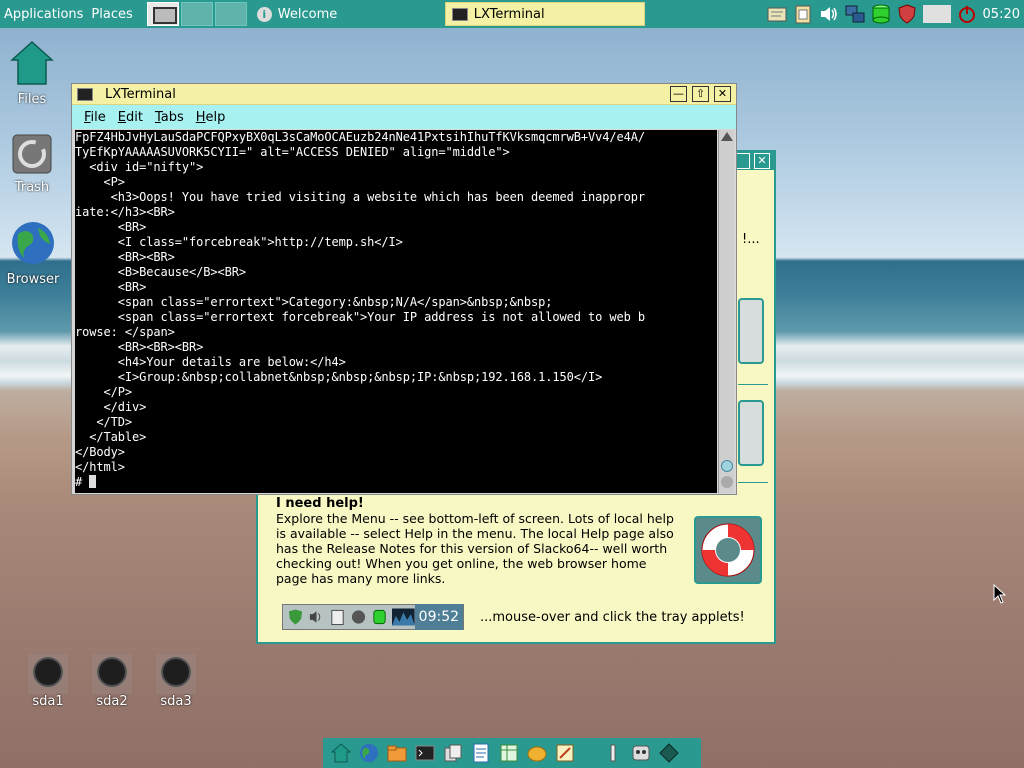 The height and width of the screenshot is (768, 1024). What do you see at coordinates (100, 467) in the screenshot?
I see `terminal-line: </html>` at bounding box center [100, 467].